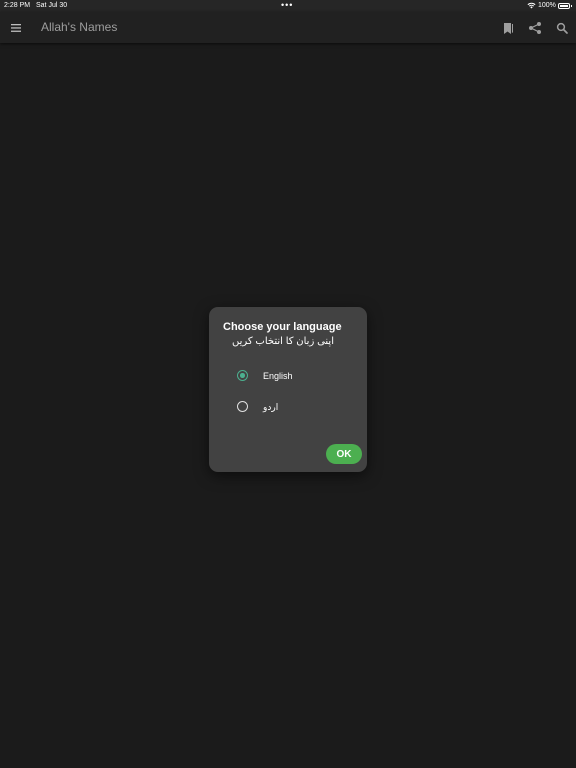 The width and height of the screenshot is (576, 768). I want to click on option-label: اردو, so click(271, 407).